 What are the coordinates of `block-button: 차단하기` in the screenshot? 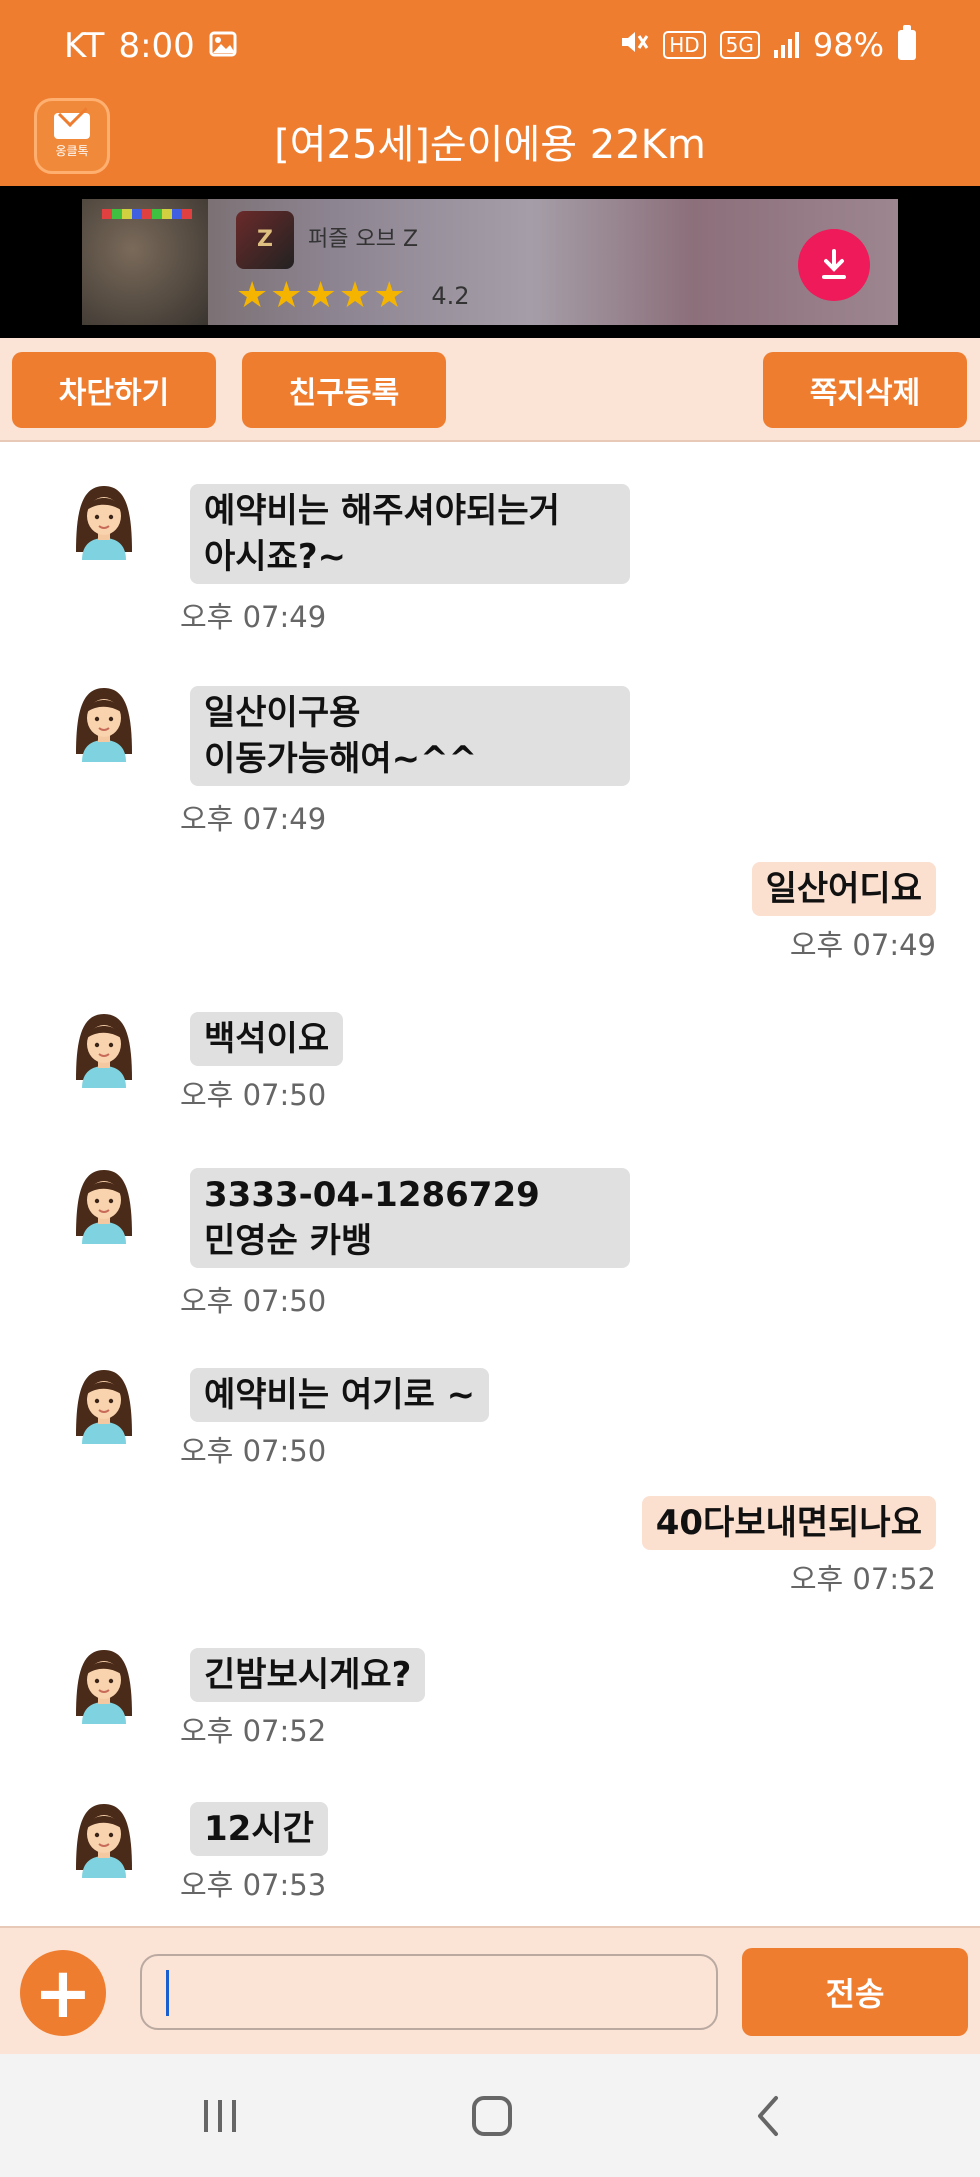 It's located at (114, 390).